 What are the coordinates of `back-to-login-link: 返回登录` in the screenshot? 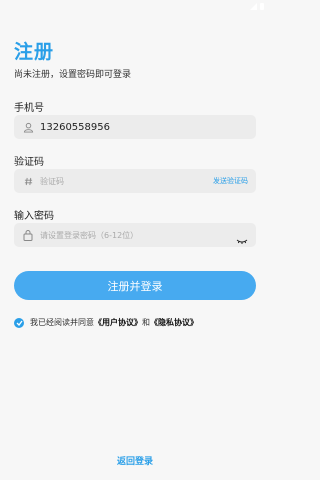 It's located at (135, 460).